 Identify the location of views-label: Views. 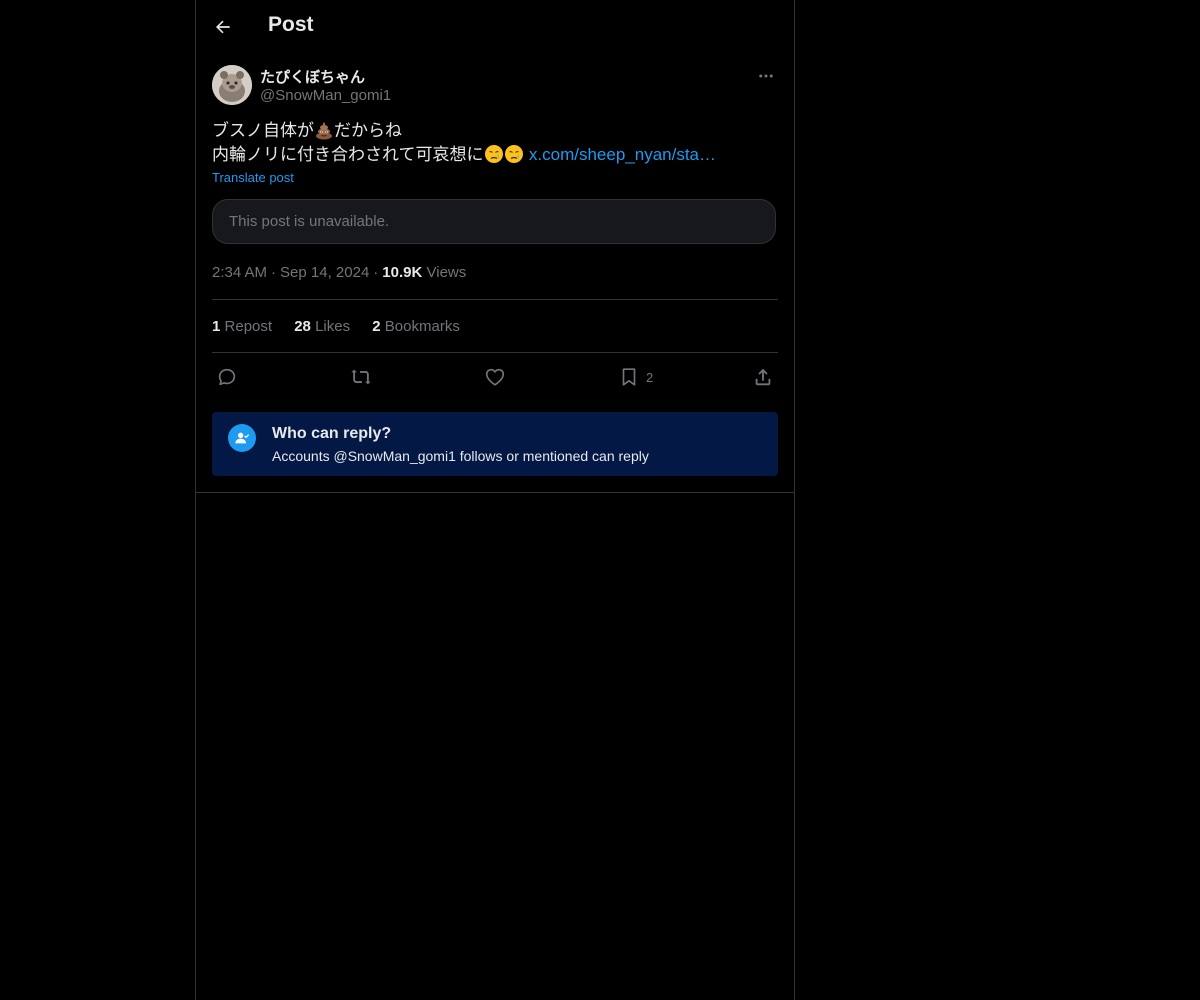
(446, 272).